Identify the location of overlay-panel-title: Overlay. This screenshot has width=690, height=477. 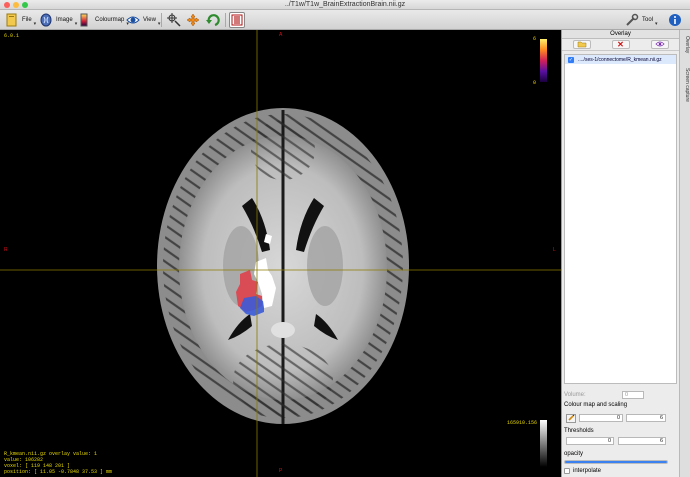
(620, 34).